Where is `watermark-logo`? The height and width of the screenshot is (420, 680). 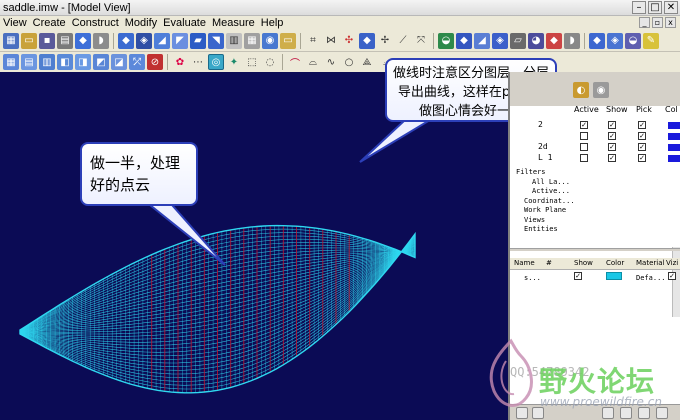 watermark-logo is located at coordinates (511, 372).